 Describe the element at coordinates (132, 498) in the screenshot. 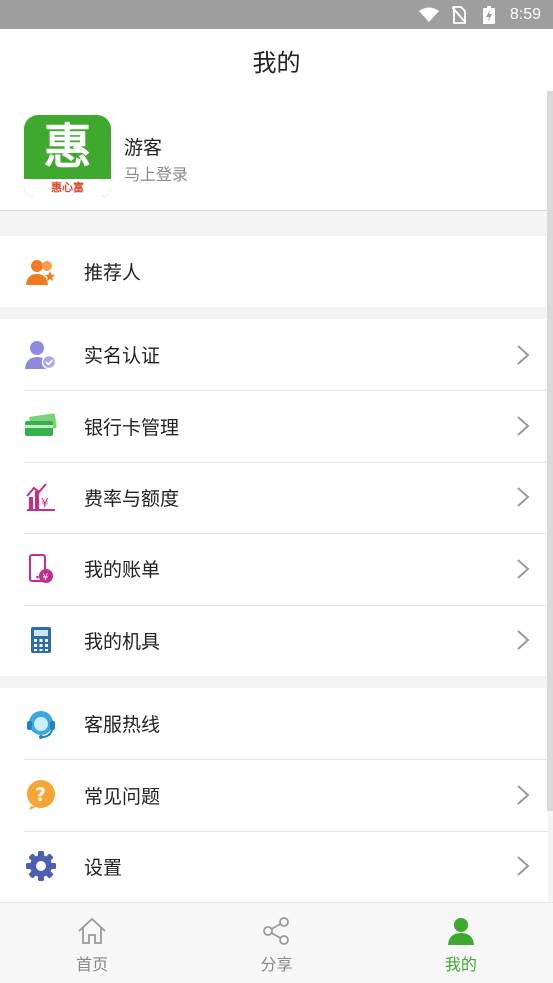

I see `menu-label: 费率与额度` at that location.